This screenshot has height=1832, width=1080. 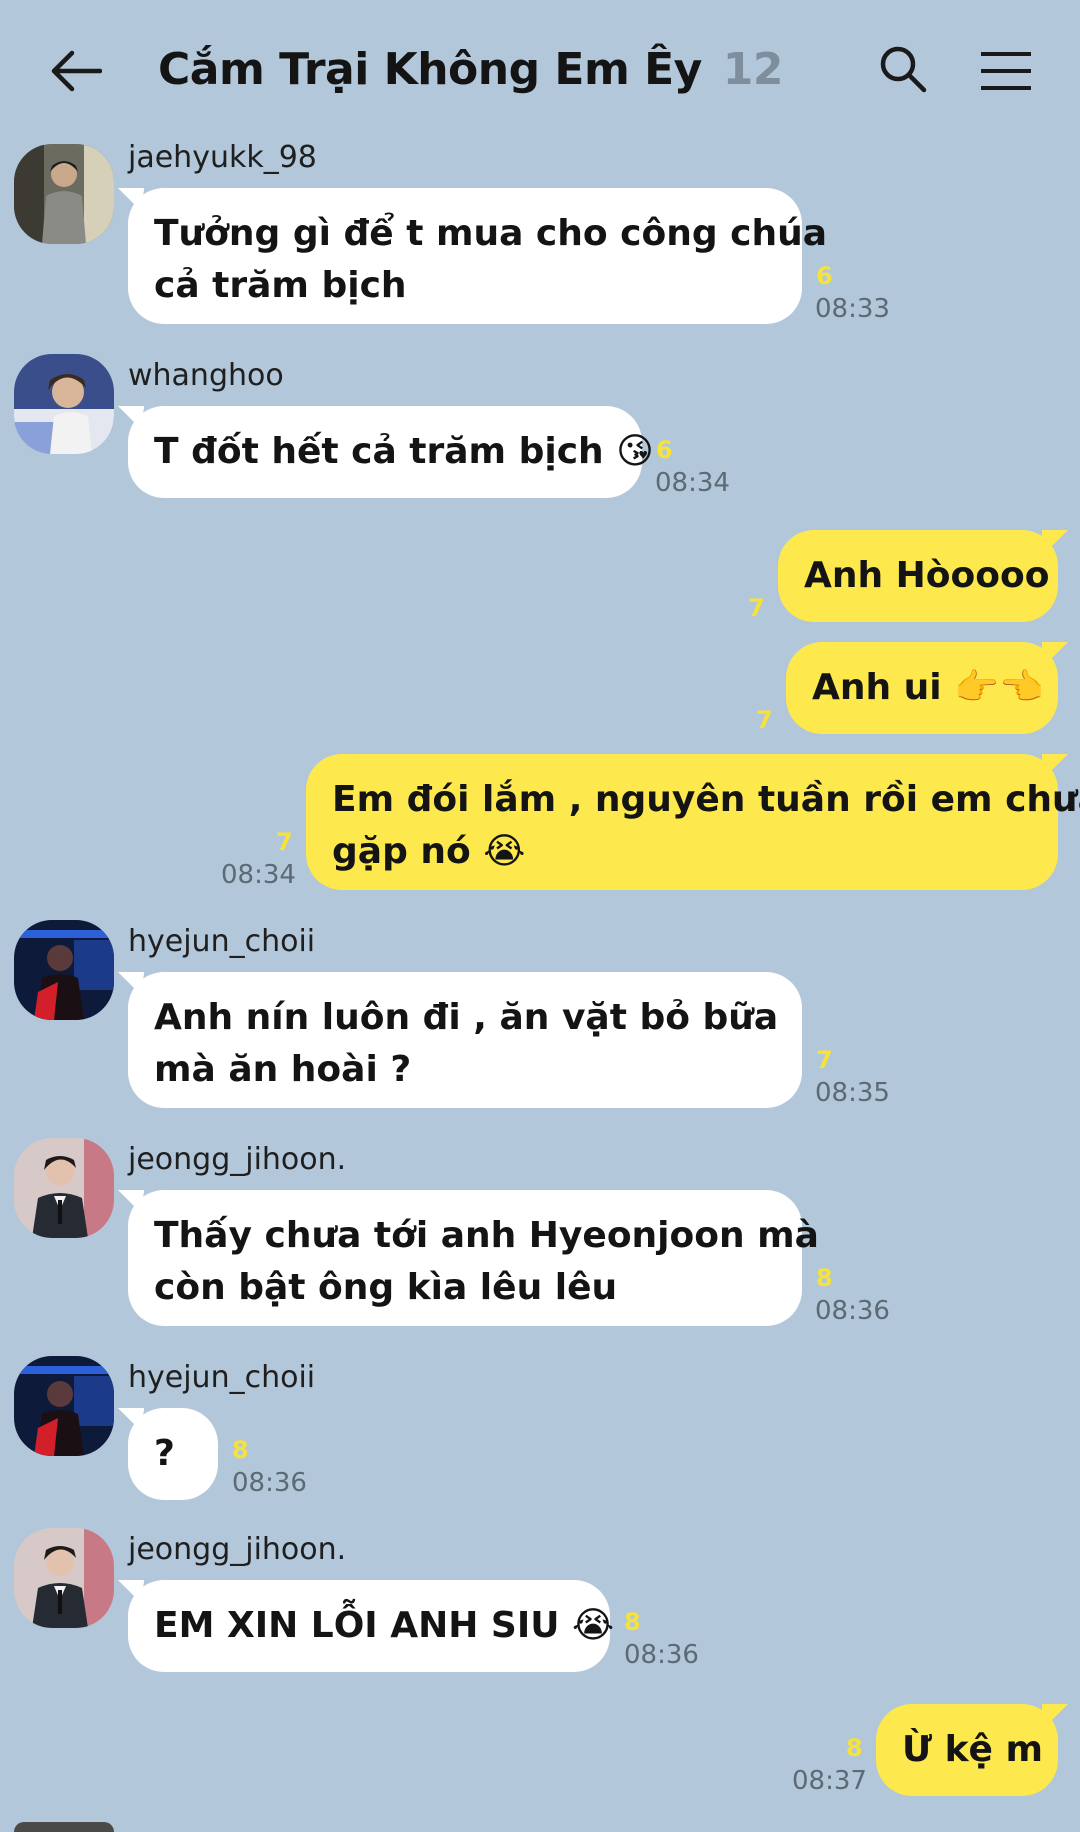 What do you see at coordinates (164, 1453) in the screenshot?
I see `message-text: ?` at bounding box center [164, 1453].